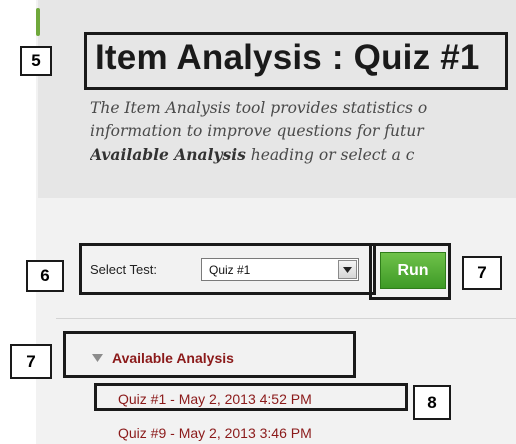 This screenshot has height=444, width=516. Describe the element at coordinates (168, 154) in the screenshot. I see `description-bold: Available Analysis` at that location.